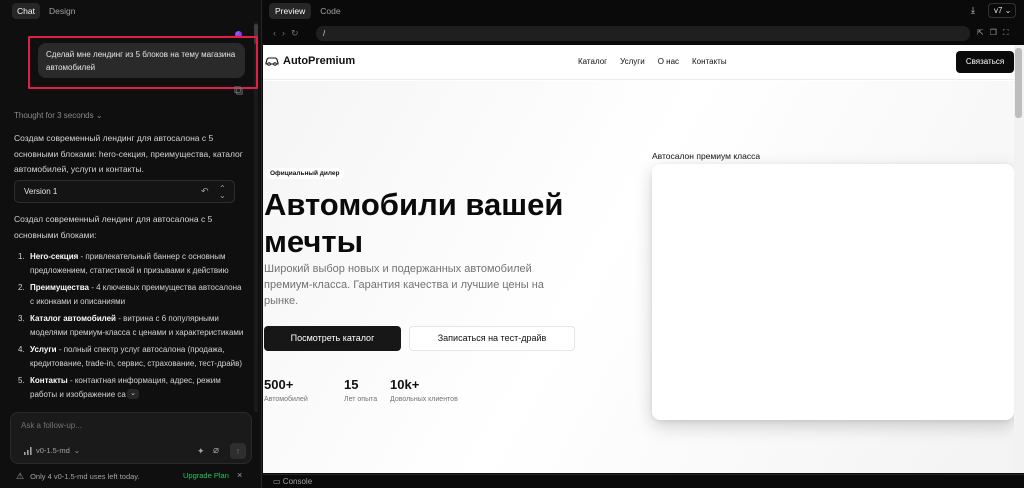 This screenshot has width=1024, height=488. What do you see at coordinates (205, 191) in the screenshot?
I see `undo-icon: ↶` at bounding box center [205, 191].